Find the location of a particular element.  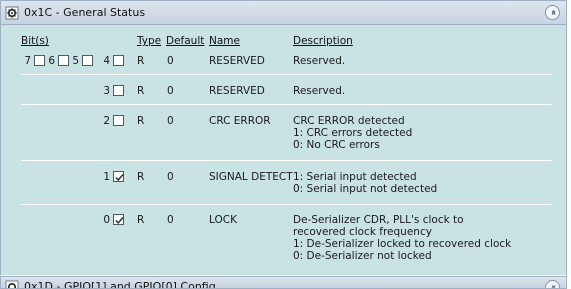

name-cell: CRC ERROR is located at coordinates (240, 121).